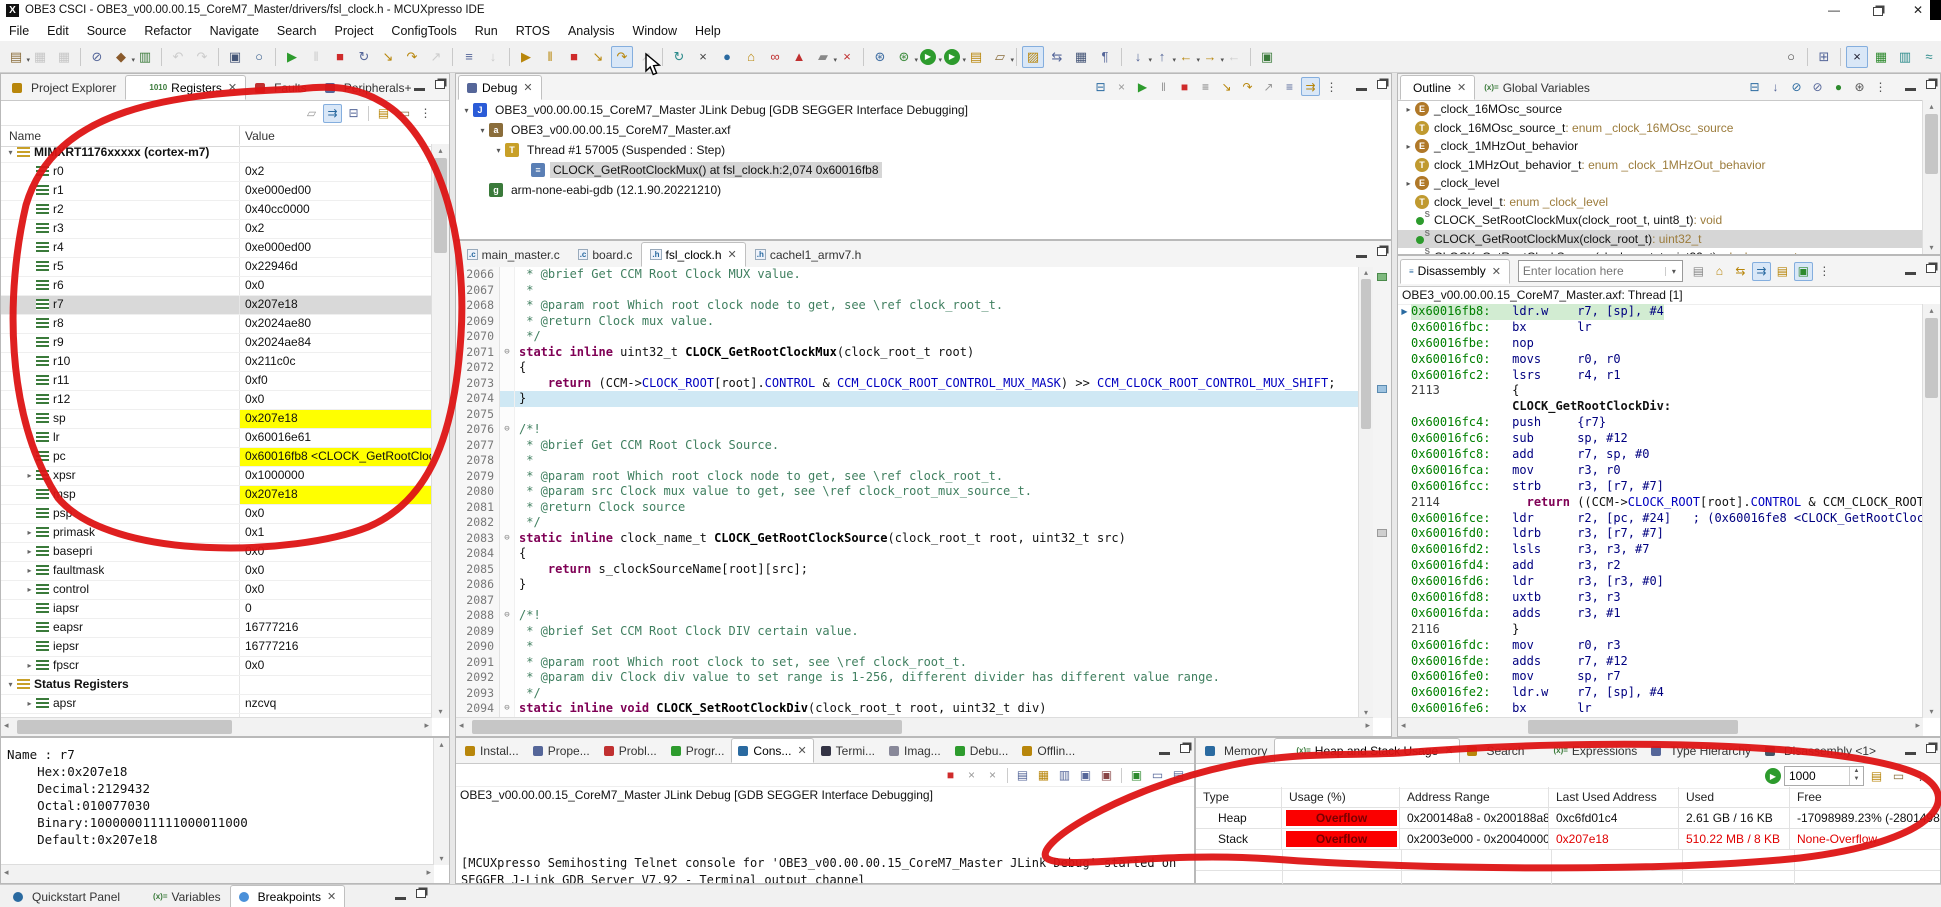 The width and height of the screenshot is (1941, 907). Describe the element at coordinates (216, 704) in the screenshot. I see `register-row: ▸ apsr nzcvq` at that location.